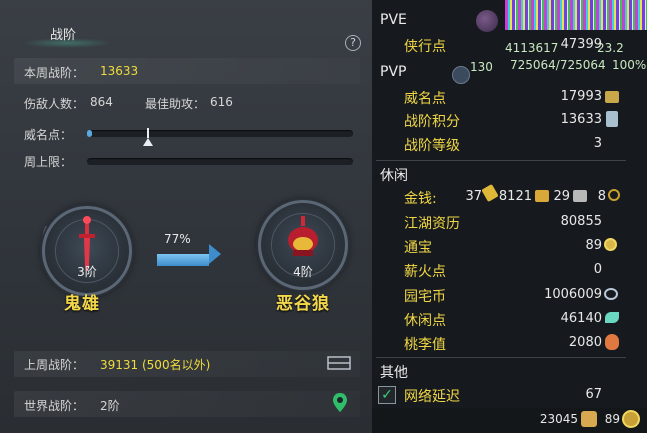  I want to click on latency-value: 67, so click(593, 394).